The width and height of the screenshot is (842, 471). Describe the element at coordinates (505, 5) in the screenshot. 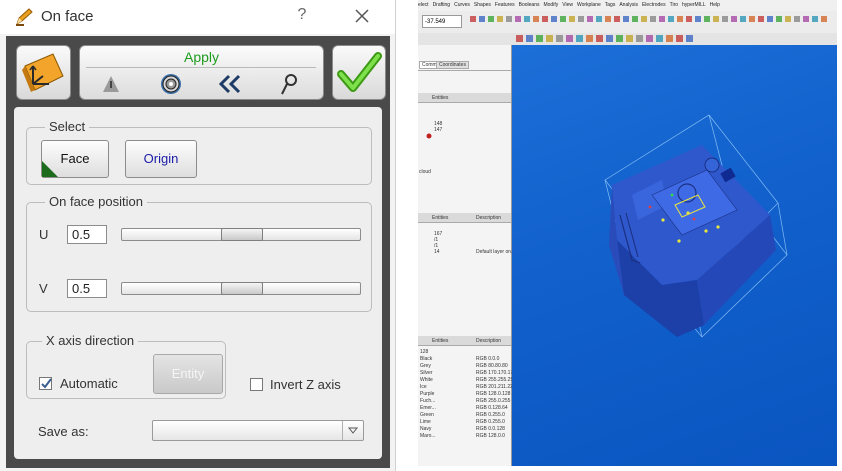

I see `cad-menu-item: Features` at that location.